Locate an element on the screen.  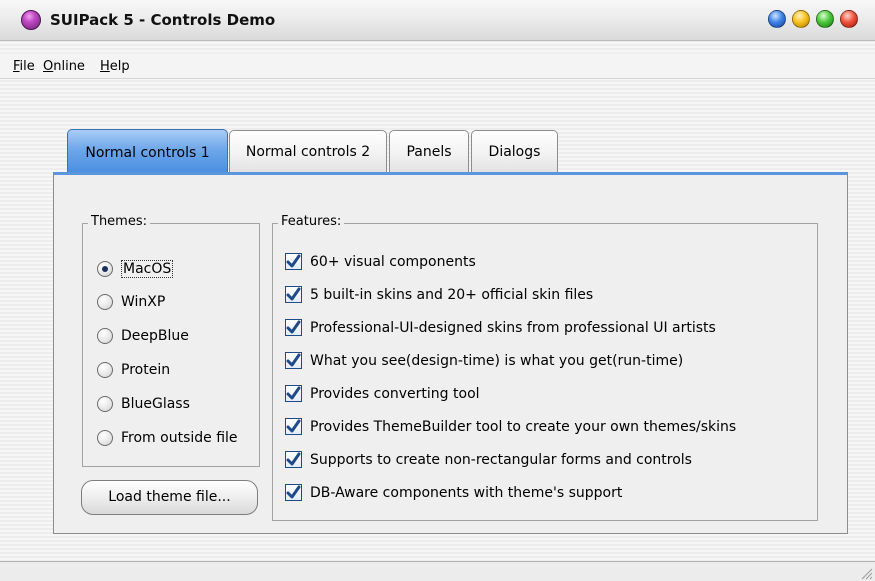
radio-label: MacOS is located at coordinates (147, 269).